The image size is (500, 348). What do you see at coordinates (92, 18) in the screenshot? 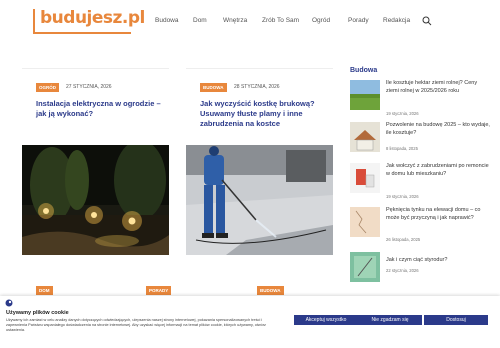
I see `logo-text: budujesz.pl` at bounding box center [92, 18].